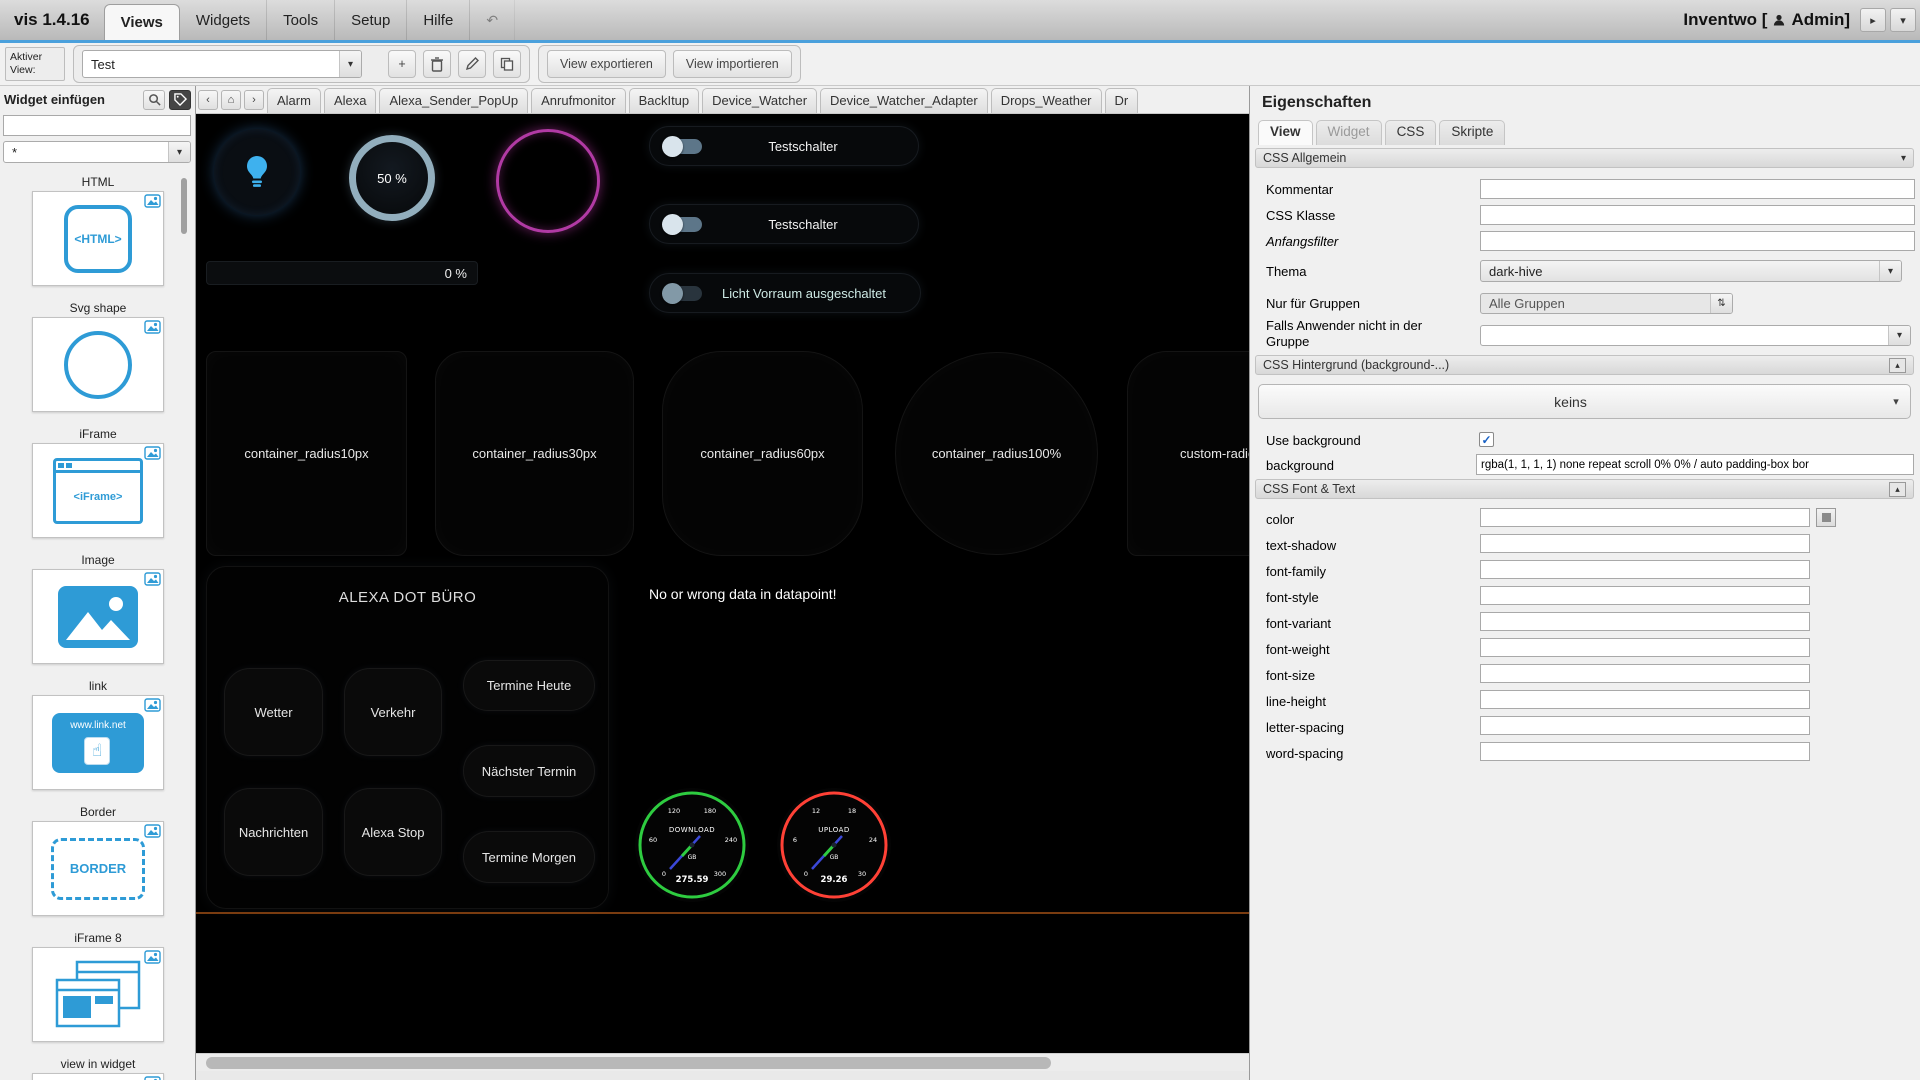 The width and height of the screenshot is (1920, 1080). I want to click on dimmer-knob-widget: 50 %, so click(392, 178).